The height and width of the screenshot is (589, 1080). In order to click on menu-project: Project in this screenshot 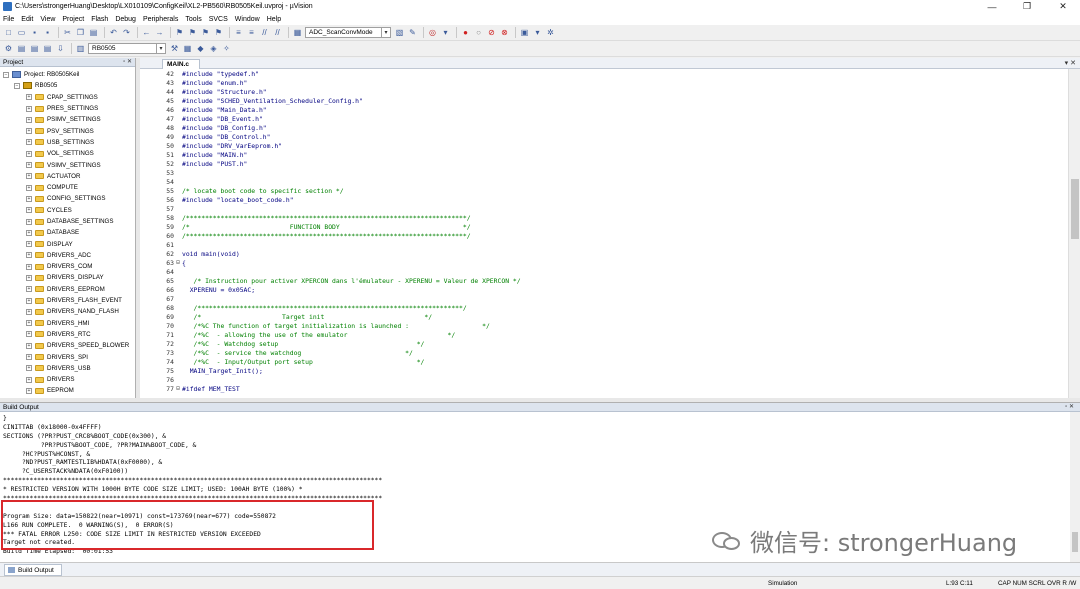, I will do `click(73, 19)`.